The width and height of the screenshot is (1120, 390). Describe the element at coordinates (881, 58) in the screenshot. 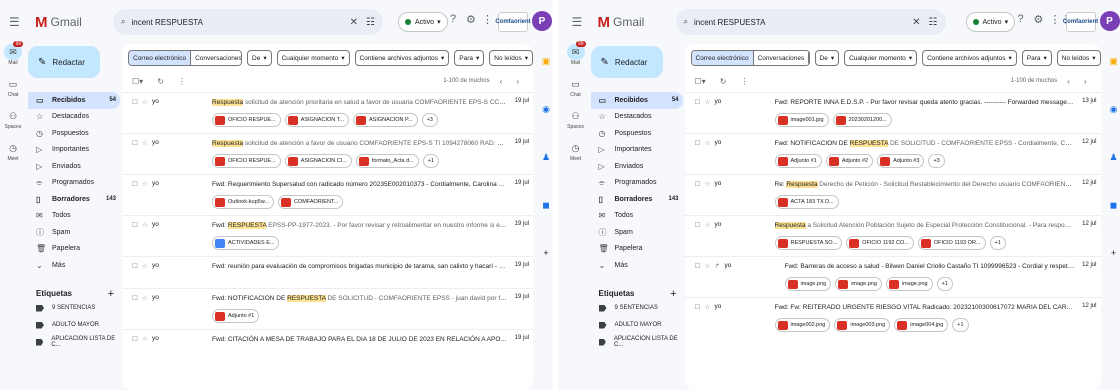

I see `filter-chip: Cualquier momento ▾` at that location.